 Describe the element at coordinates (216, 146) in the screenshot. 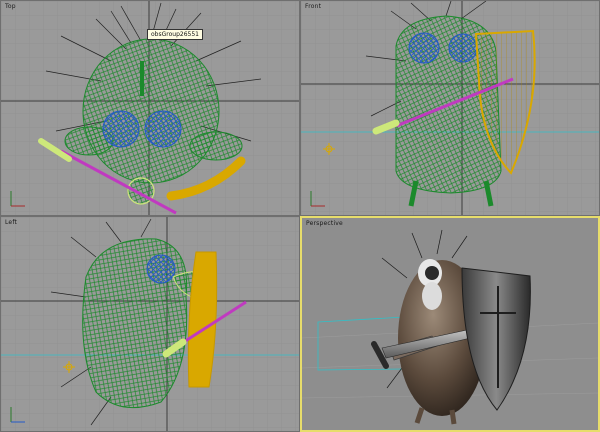

I see `arm-right-wireframe-top` at that location.